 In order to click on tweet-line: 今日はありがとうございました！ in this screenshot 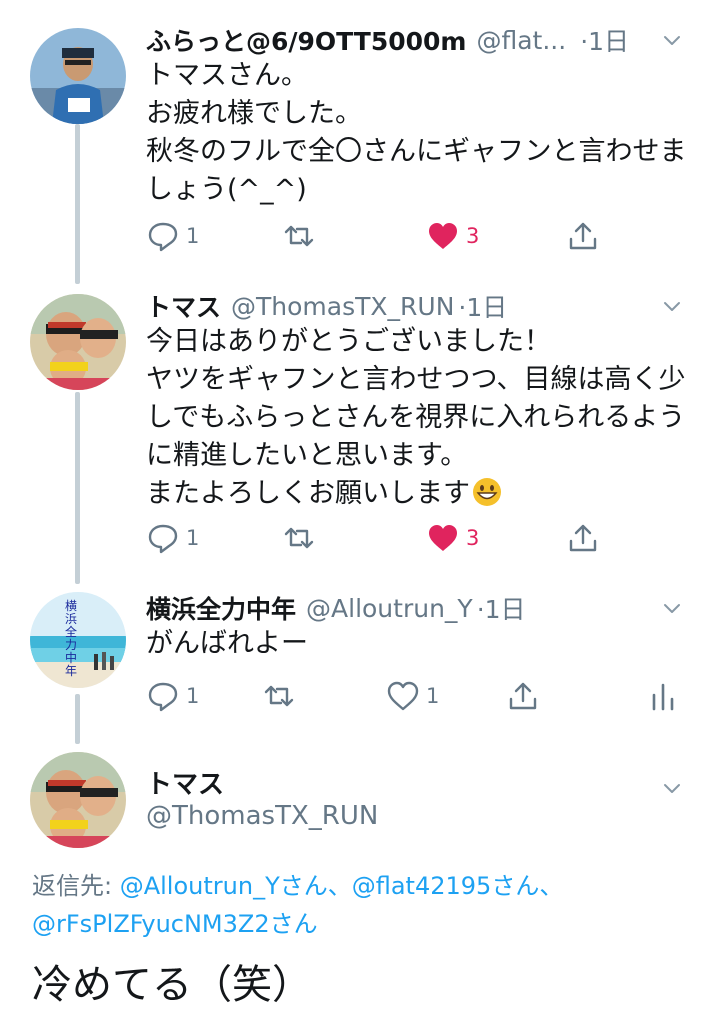, I will do `click(348, 341)`.